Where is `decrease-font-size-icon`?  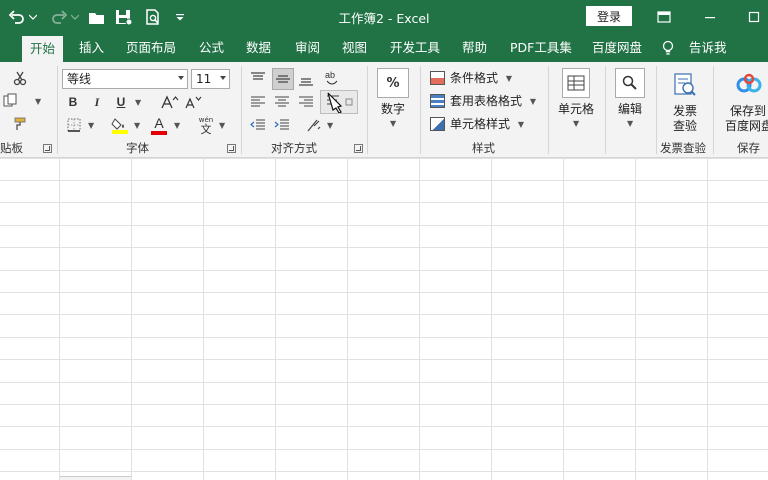
decrease-font-size-icon is located at coordinates (194, 102).